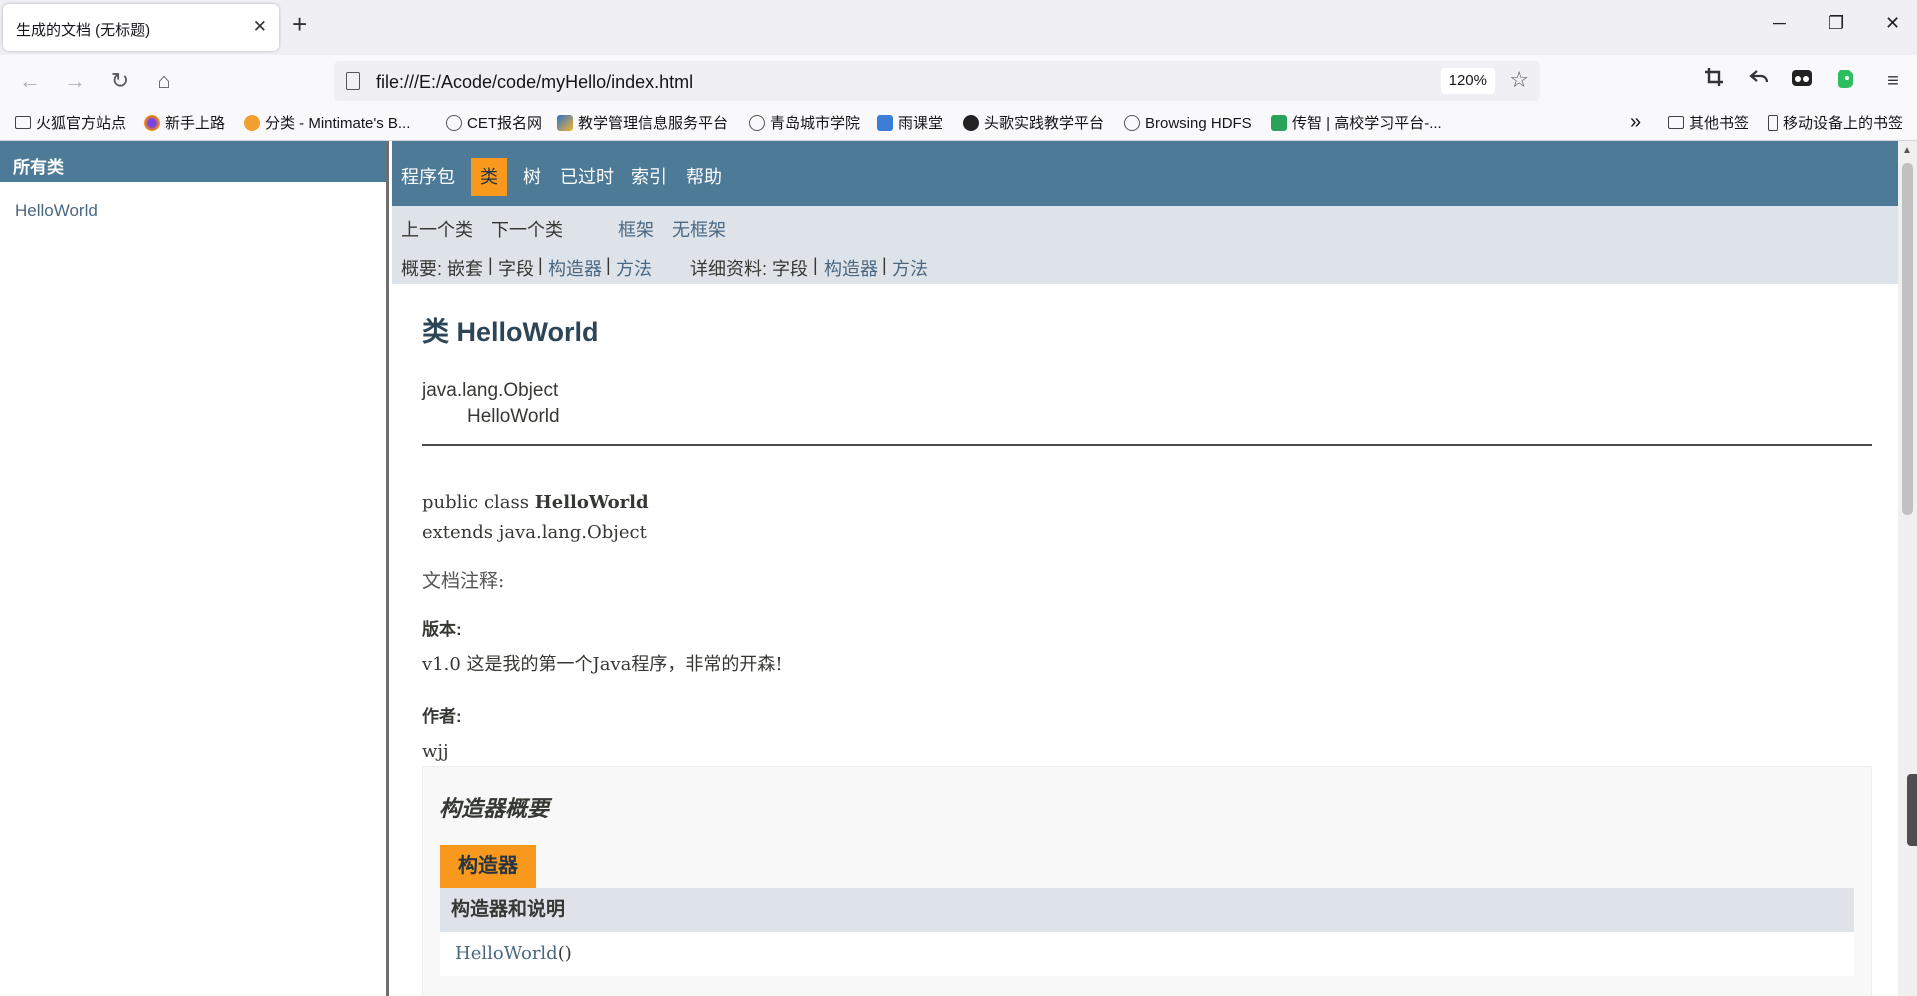 This screenshot has height=996, width=1917. What do you see at coordinates (1759, 81) in the screenshot?
I see `undo-icon` at bounding box center [1759, 81].